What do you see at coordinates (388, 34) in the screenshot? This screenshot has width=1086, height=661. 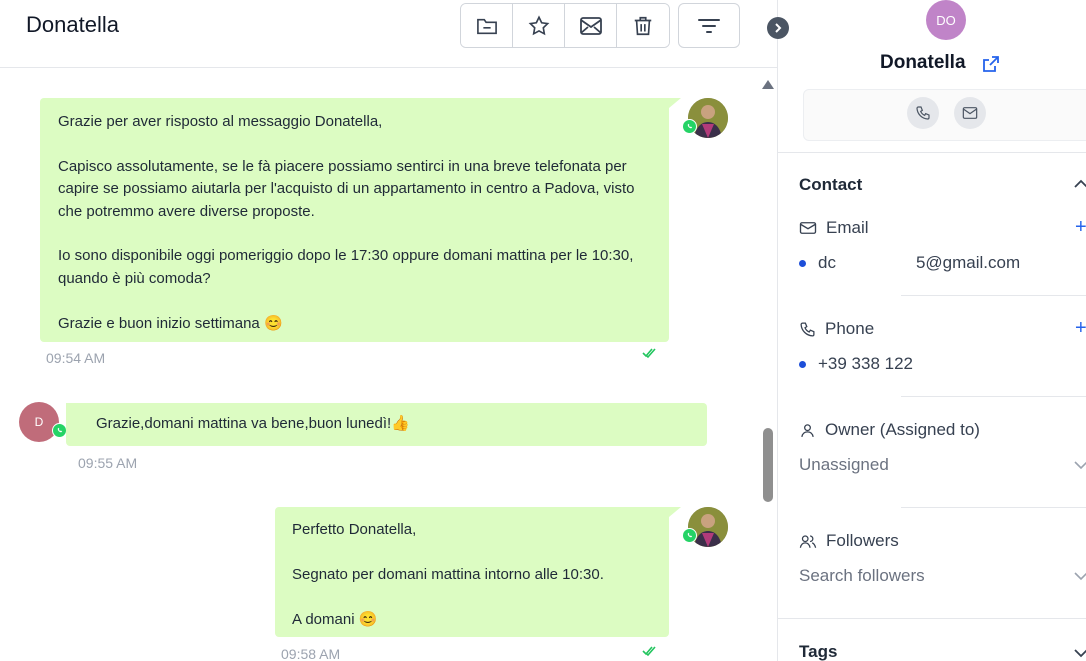 I see `chat-header: Donatella` at bounding box center [388, 34].